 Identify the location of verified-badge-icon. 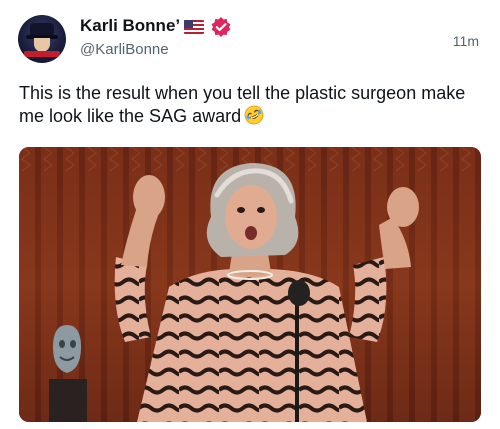
(221, 27).